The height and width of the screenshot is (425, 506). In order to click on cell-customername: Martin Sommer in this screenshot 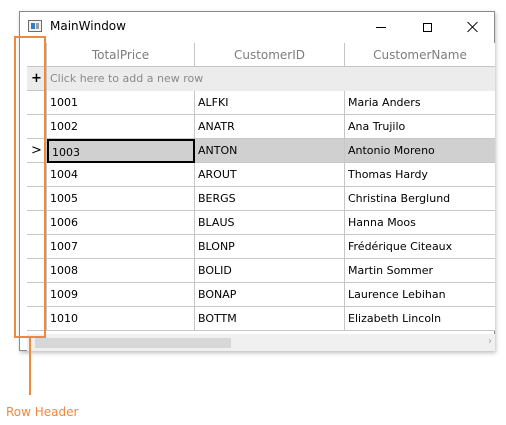, I will do `click(420, 271)`.